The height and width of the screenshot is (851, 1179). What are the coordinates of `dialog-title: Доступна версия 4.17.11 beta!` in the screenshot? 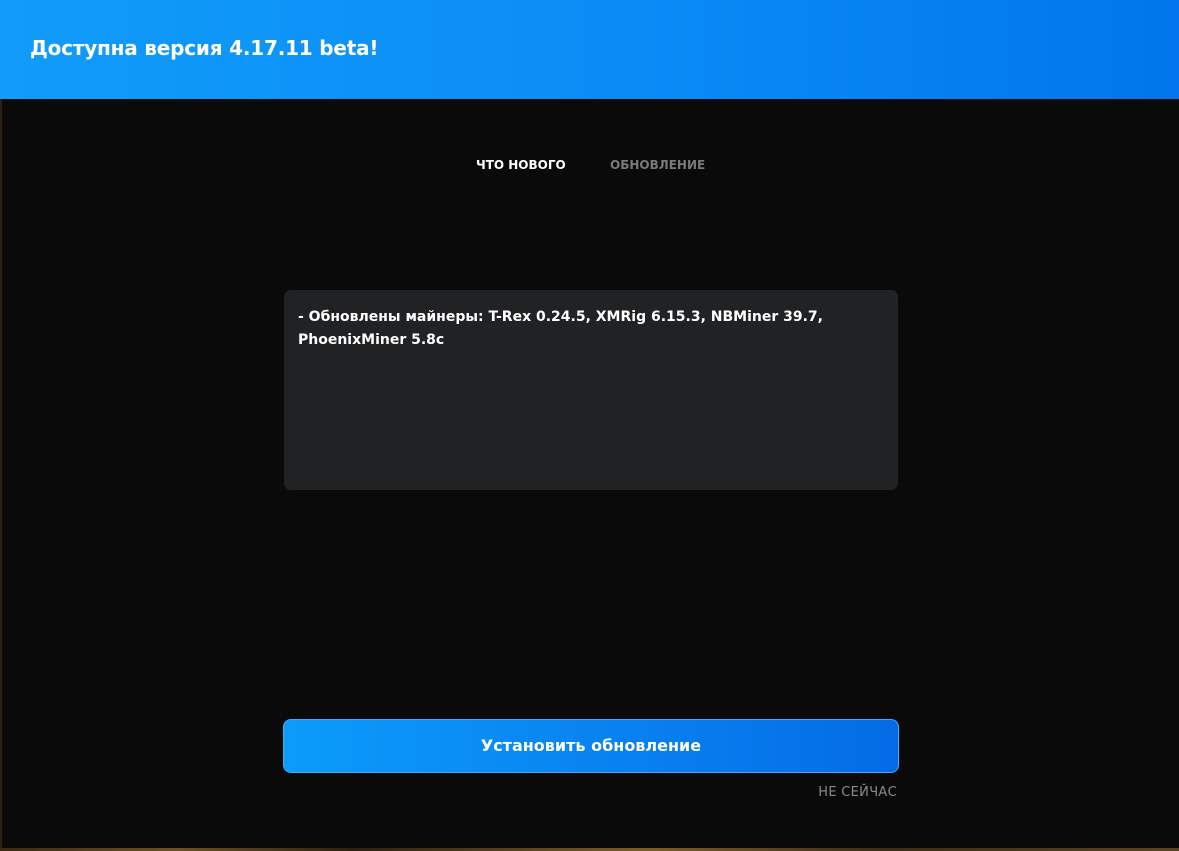 It's located at (204, 48).